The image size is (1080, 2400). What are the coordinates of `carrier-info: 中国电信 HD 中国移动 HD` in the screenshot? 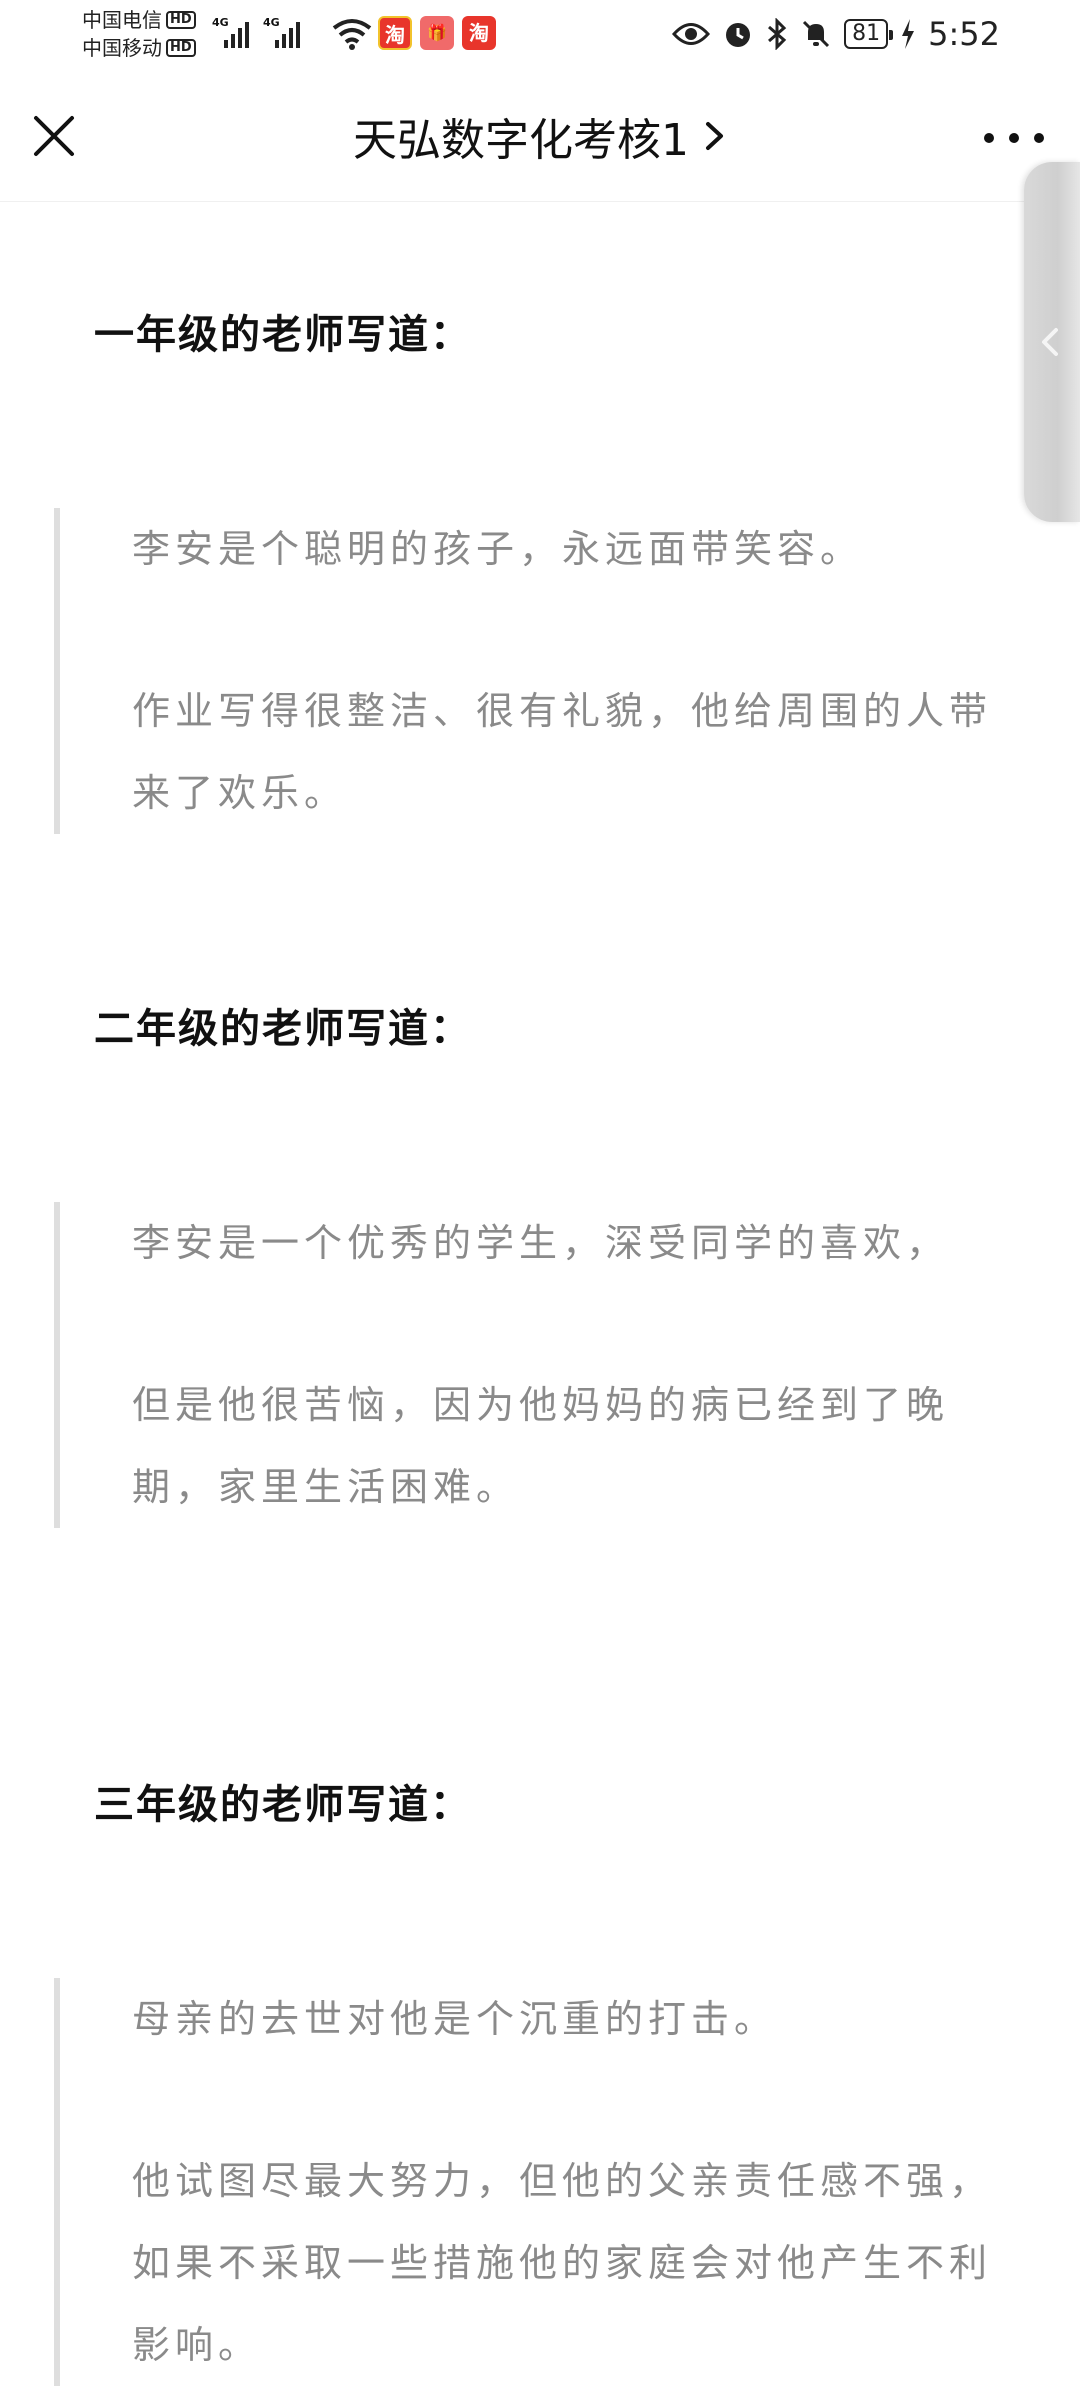 It's located at (139, 34).